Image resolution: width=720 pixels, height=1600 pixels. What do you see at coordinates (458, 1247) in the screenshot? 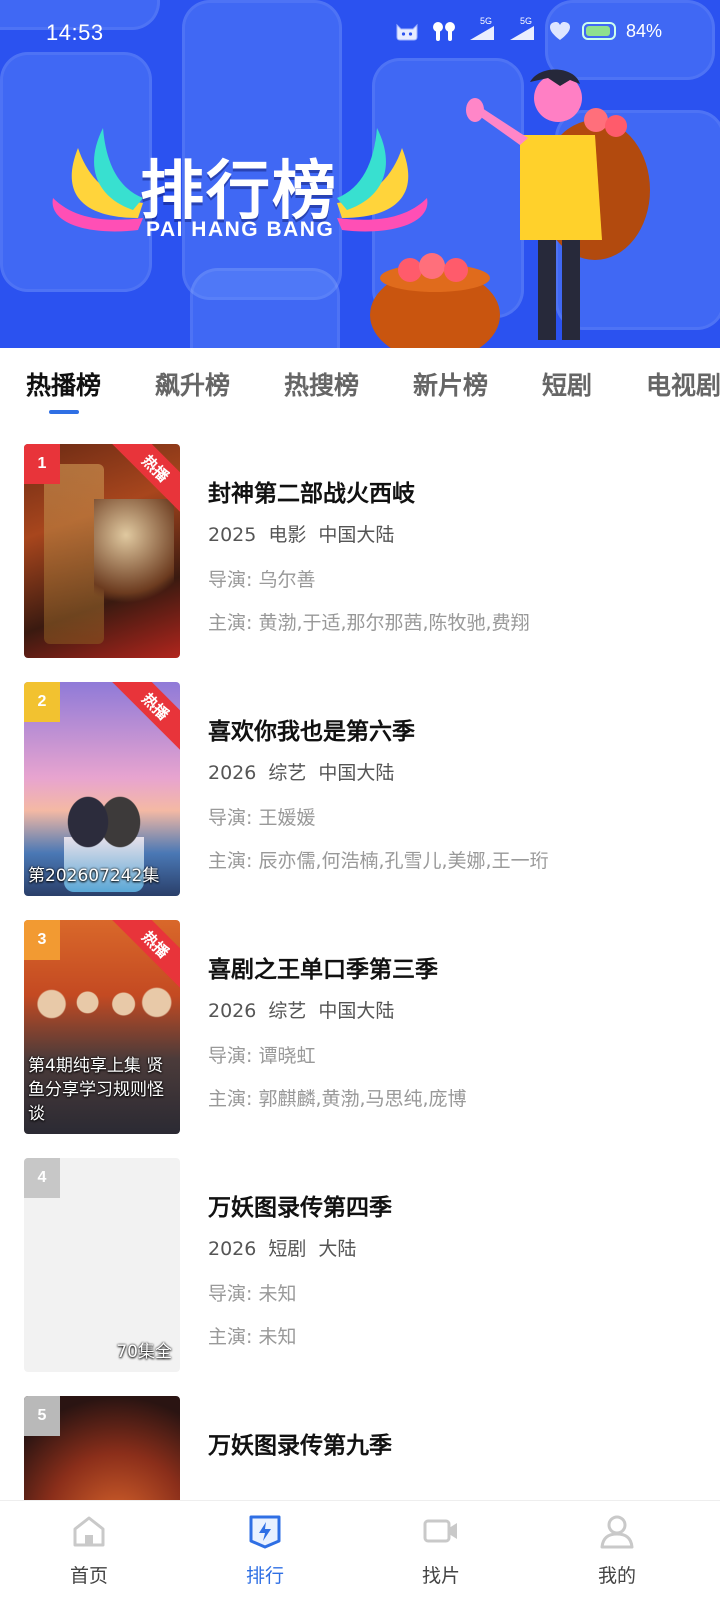
I see `item-meta: 2026 短剧 大陆` at bounding box center [458, 1247].